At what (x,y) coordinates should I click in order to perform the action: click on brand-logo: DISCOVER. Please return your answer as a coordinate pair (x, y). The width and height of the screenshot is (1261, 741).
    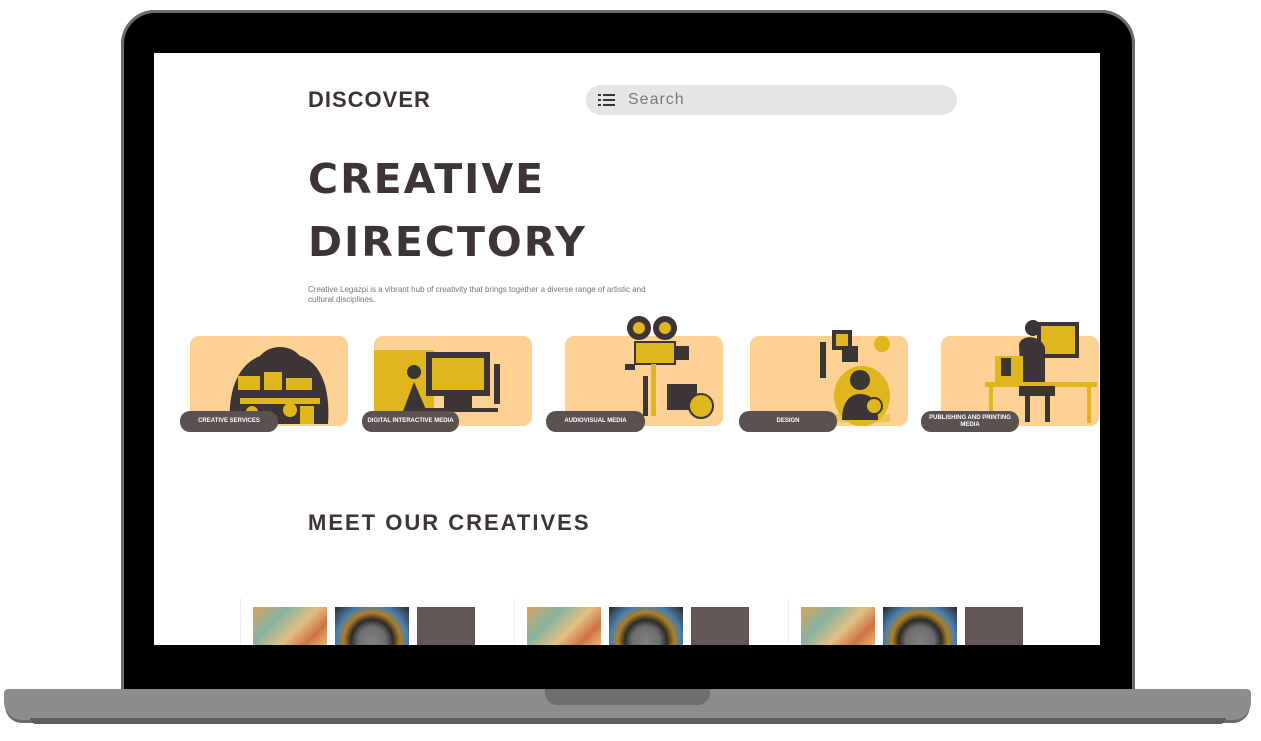
    Looking at the image, I should click on (369, 100).